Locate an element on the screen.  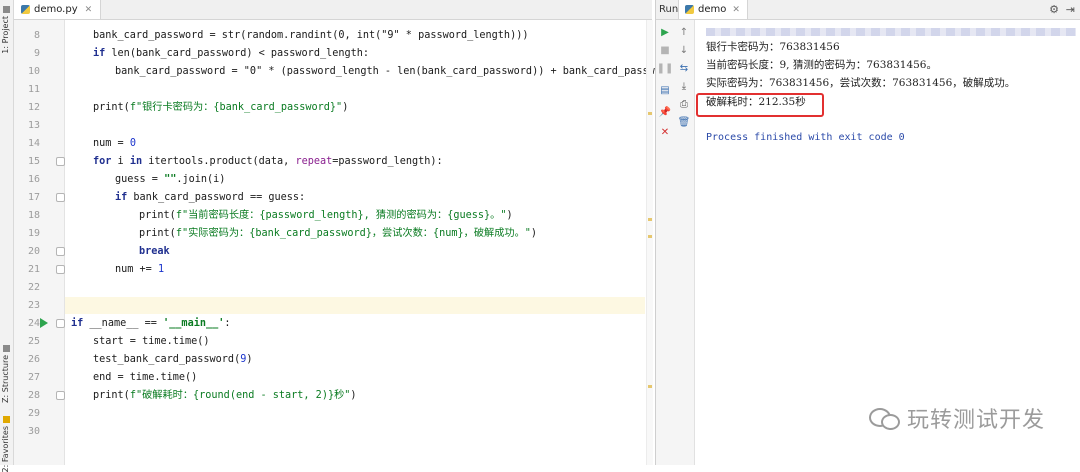
left-tool-strip: 1: Project Z: Structure 2: Favorites is located at coordinates (7, 236).